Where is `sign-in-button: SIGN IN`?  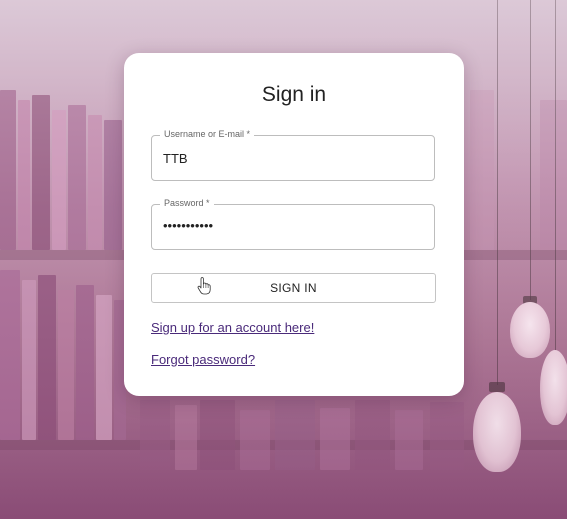 sign-in-button: SIGN IN is located at coordinates (293, 288).